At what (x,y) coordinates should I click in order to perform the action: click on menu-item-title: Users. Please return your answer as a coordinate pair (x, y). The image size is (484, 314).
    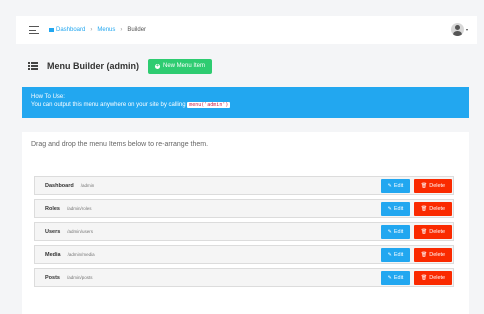
    Looking at the image, I should click on (53, 231).